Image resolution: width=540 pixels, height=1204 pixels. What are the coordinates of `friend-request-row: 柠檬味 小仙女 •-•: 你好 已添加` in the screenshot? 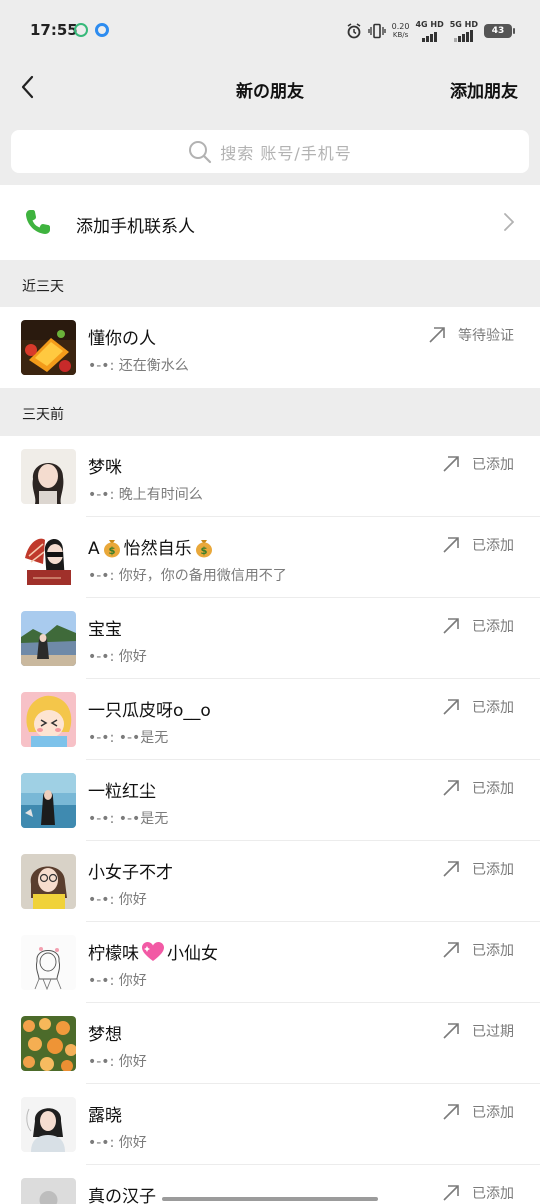 It's located at (270, 962).